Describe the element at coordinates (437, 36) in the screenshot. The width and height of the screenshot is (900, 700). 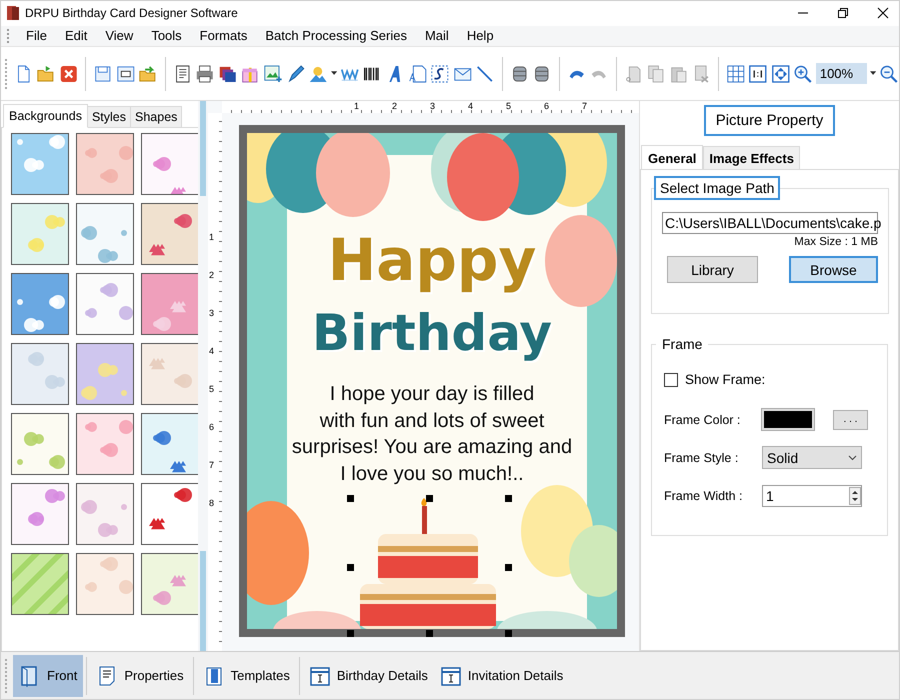
I see `menu-item: Mail` at that location.